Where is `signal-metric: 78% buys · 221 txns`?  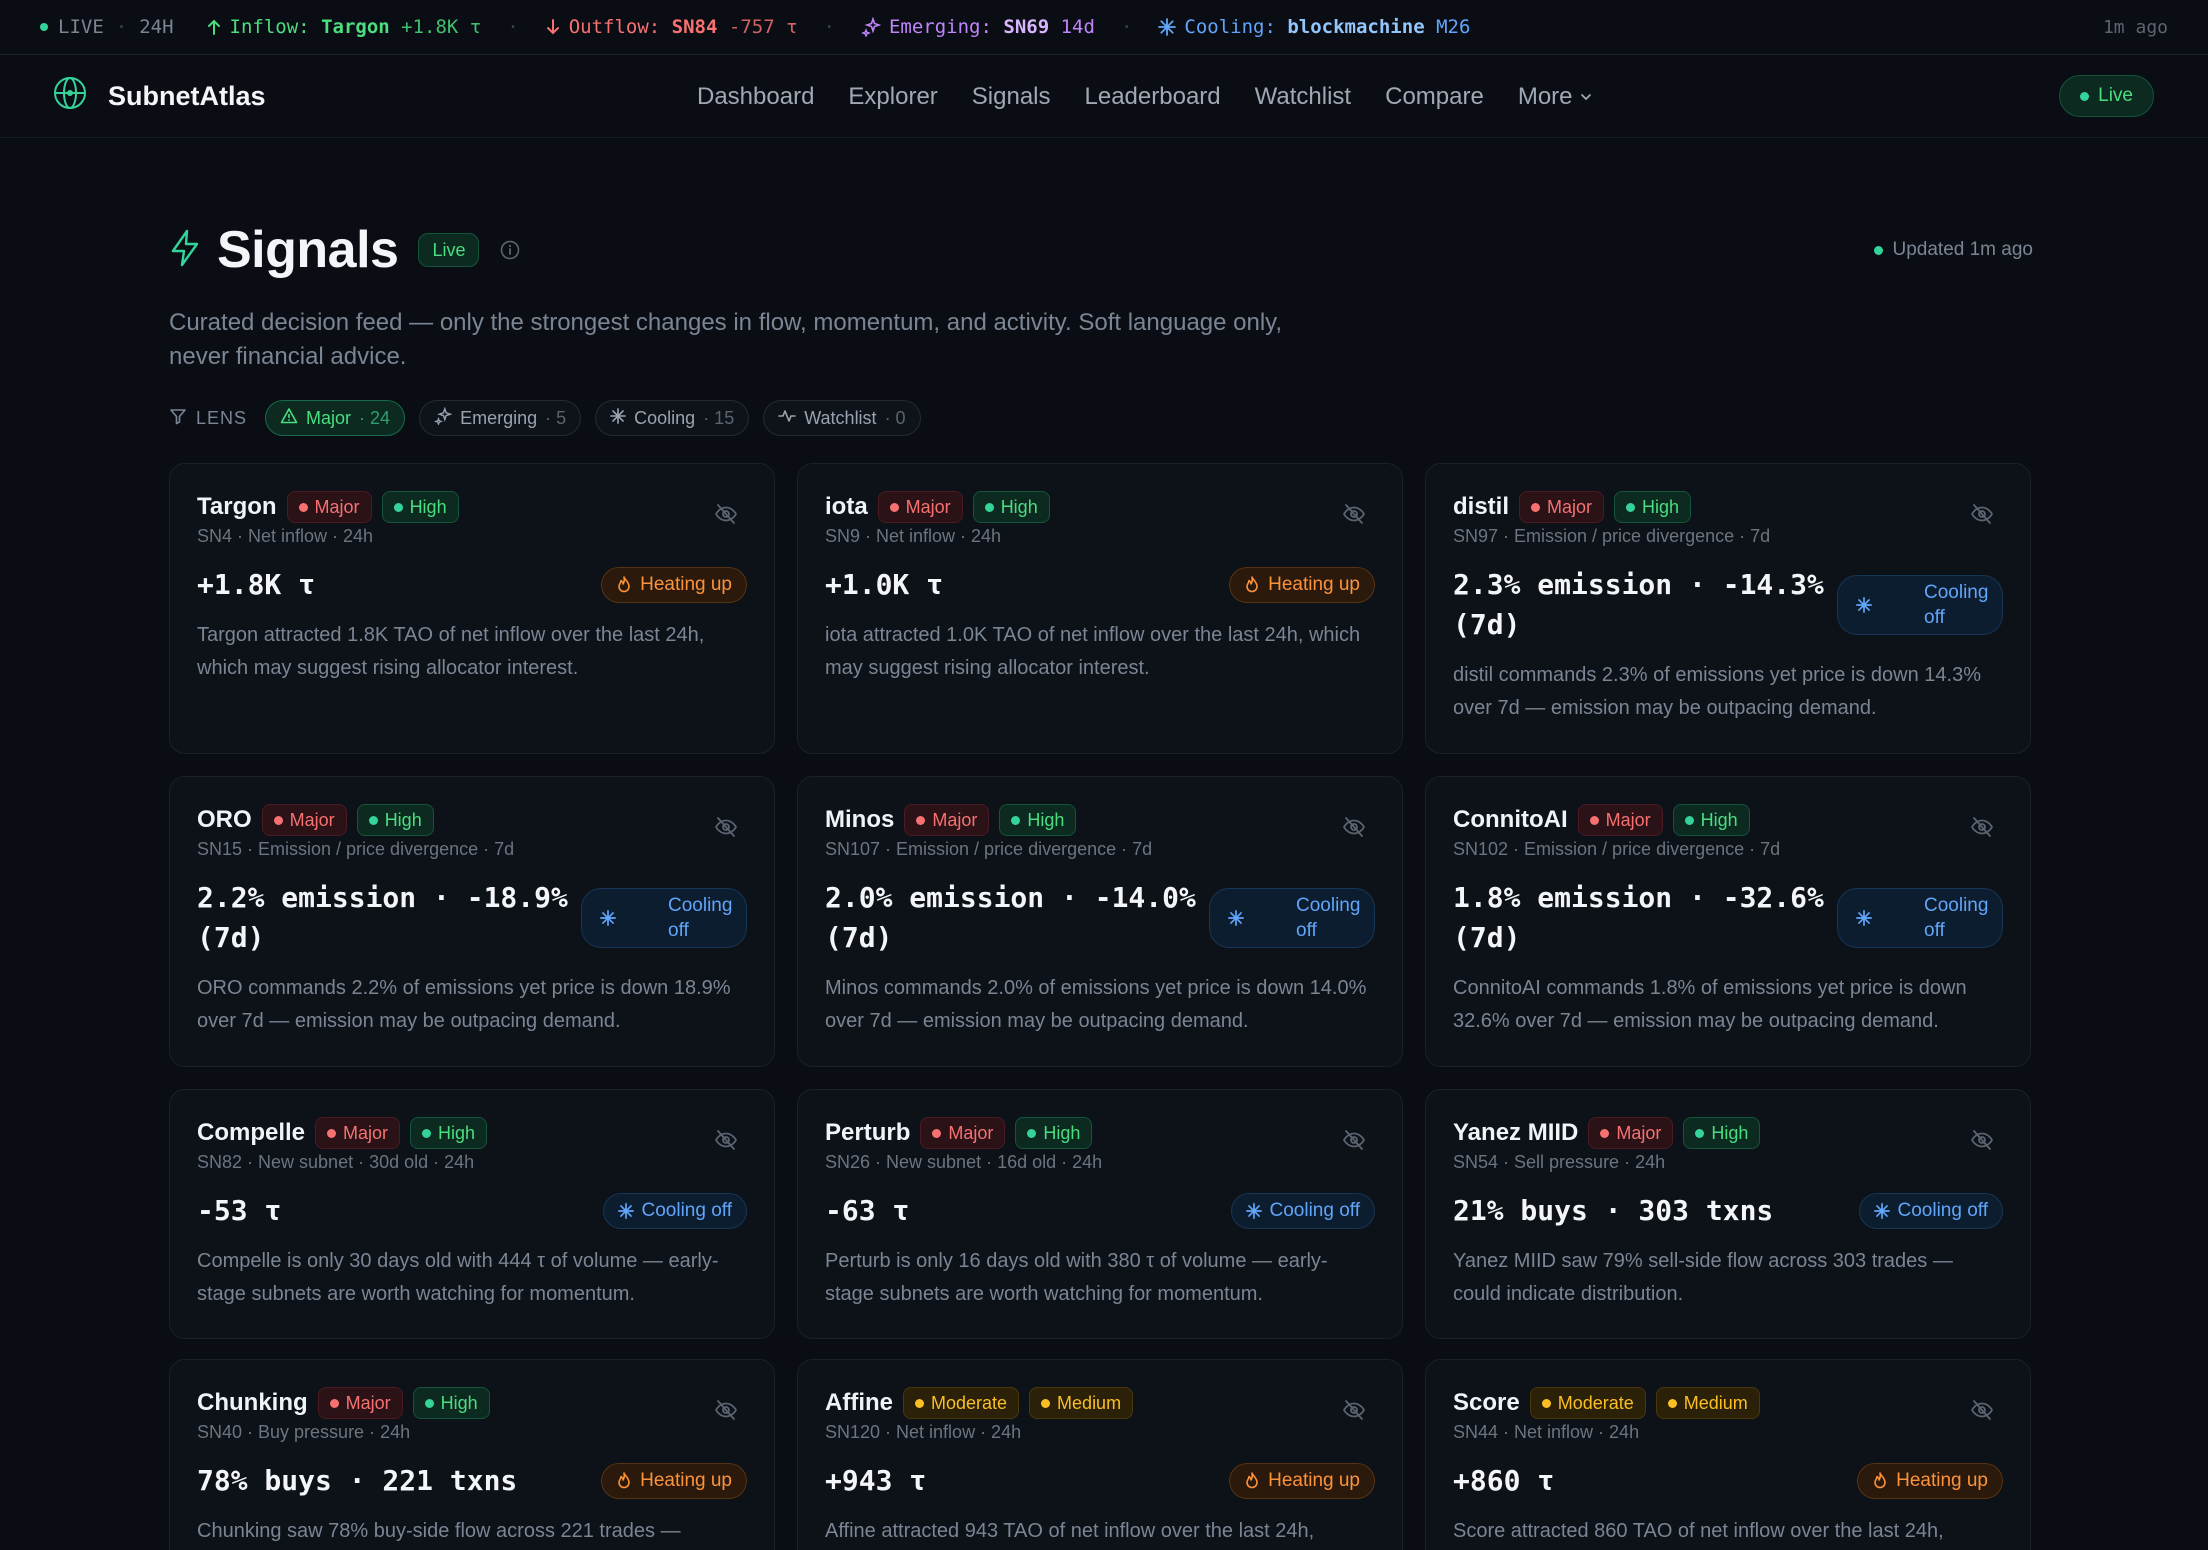
signal-metric: 78% buys · 221 txns is located at coordinates (357, 1480).